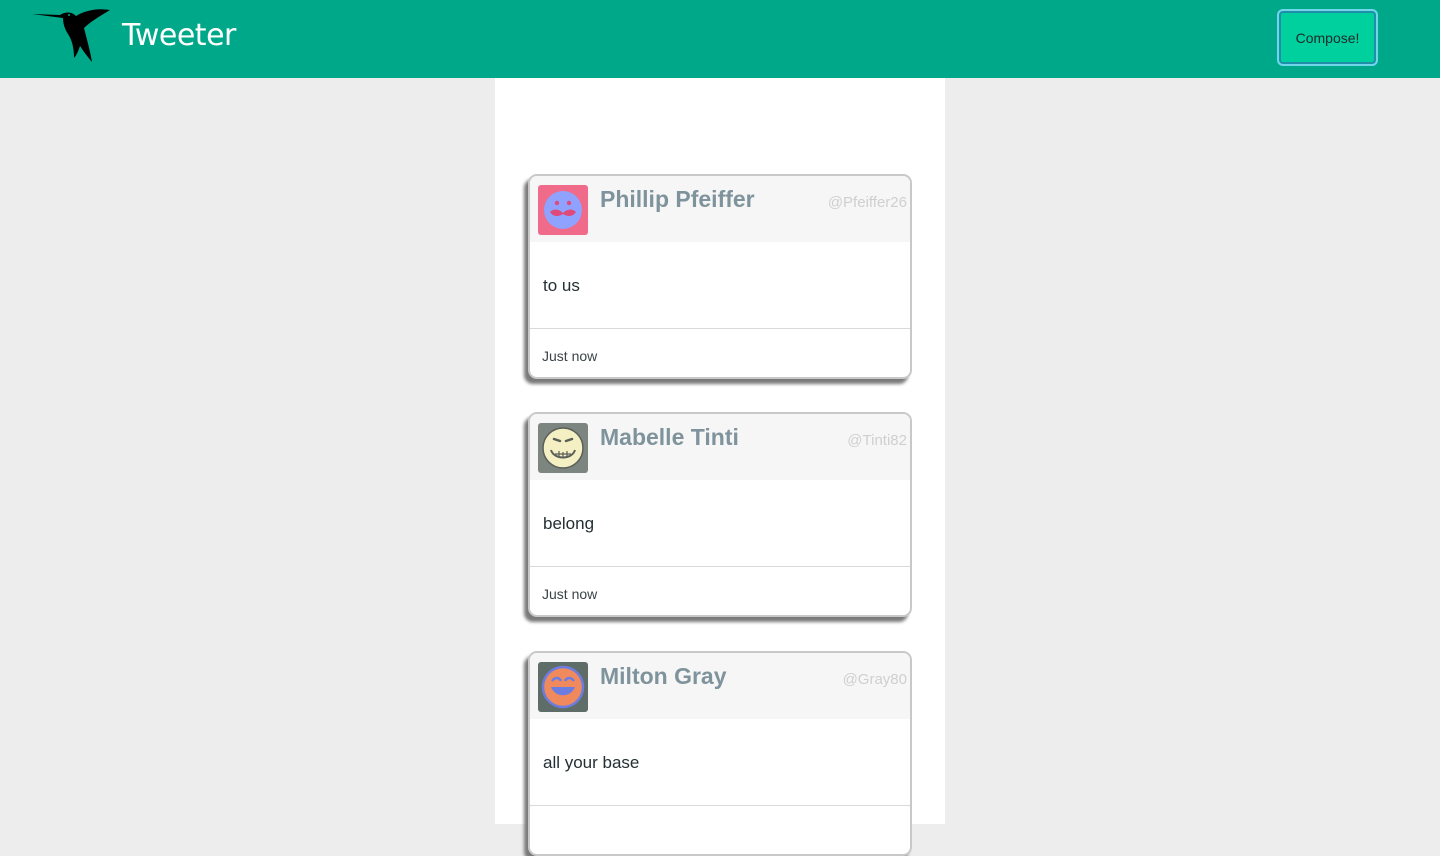  What do you see at coordinates (720, 39) in the screenshot?
I see `top-navbar: Tweeter Compose!` at bounding box center [720, 39].